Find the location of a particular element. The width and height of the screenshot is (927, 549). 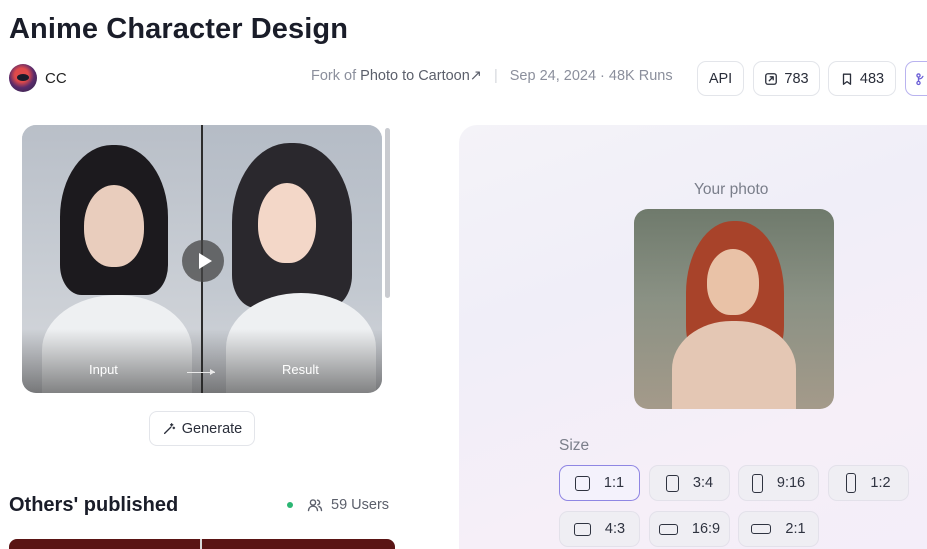

users-count: 59 Users is located at coordinates (338, 505).